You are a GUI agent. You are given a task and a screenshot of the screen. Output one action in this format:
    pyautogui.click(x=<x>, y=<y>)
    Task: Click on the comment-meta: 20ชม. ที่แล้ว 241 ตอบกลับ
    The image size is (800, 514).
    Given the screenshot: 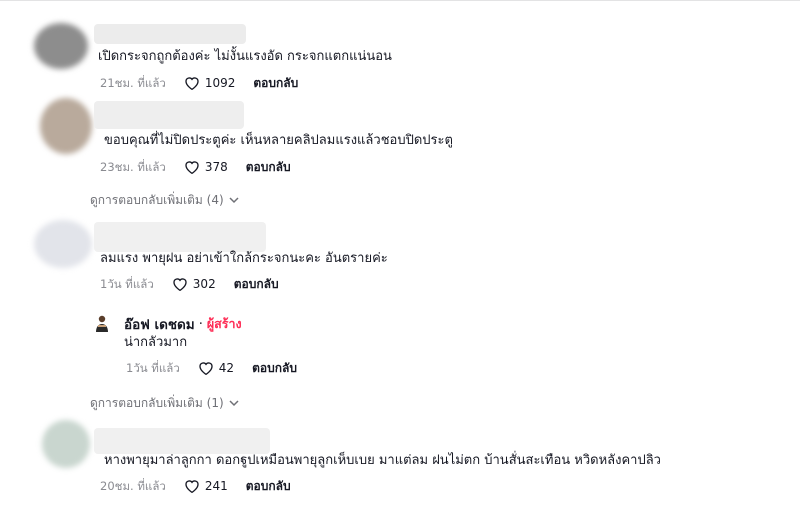 What is the action you would take?
    pyautogui.click(x=195, y=486)
    